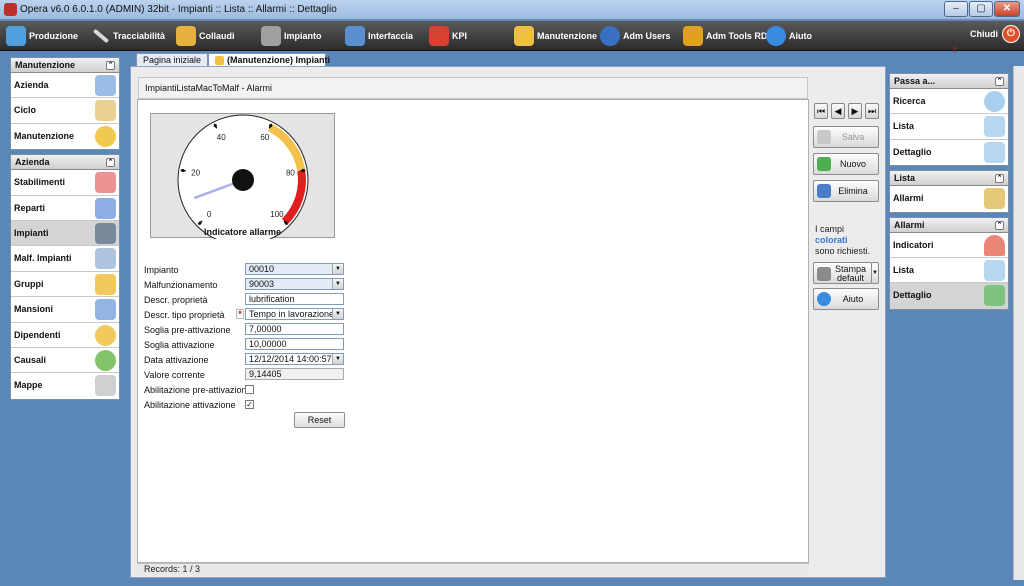 Image resolution: width=1024 pixels, height=586 pixels. I want to click on soglia-pre-attivazione-field: 7,00000, so click(294, 329).